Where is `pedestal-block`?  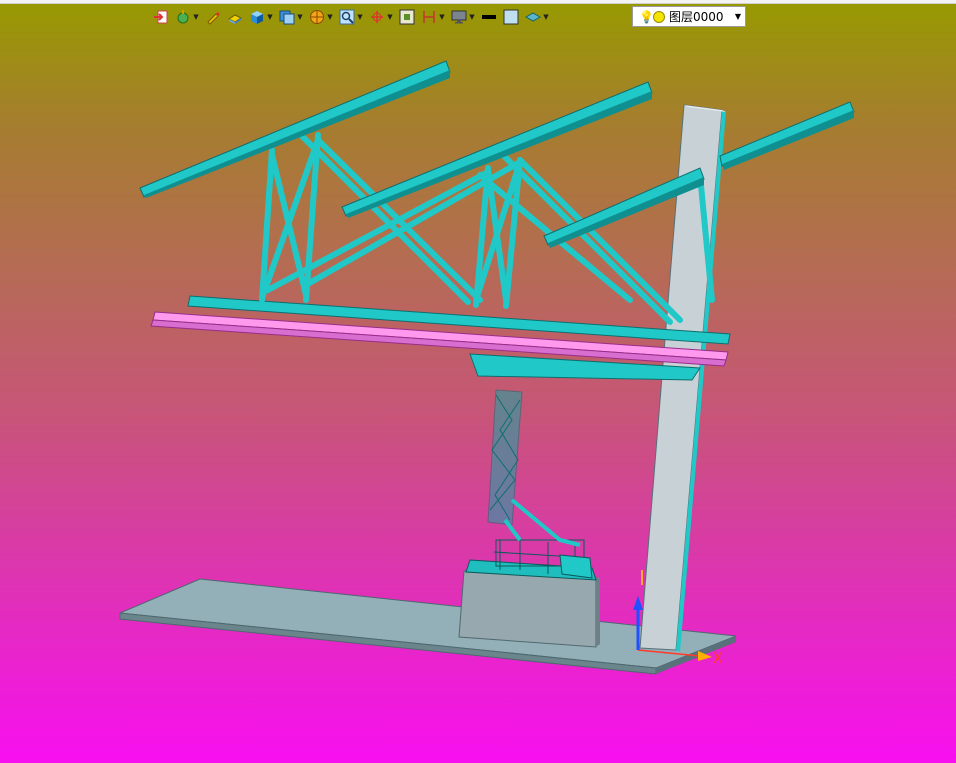 pedestal-block is located at coordinates (529, 609).